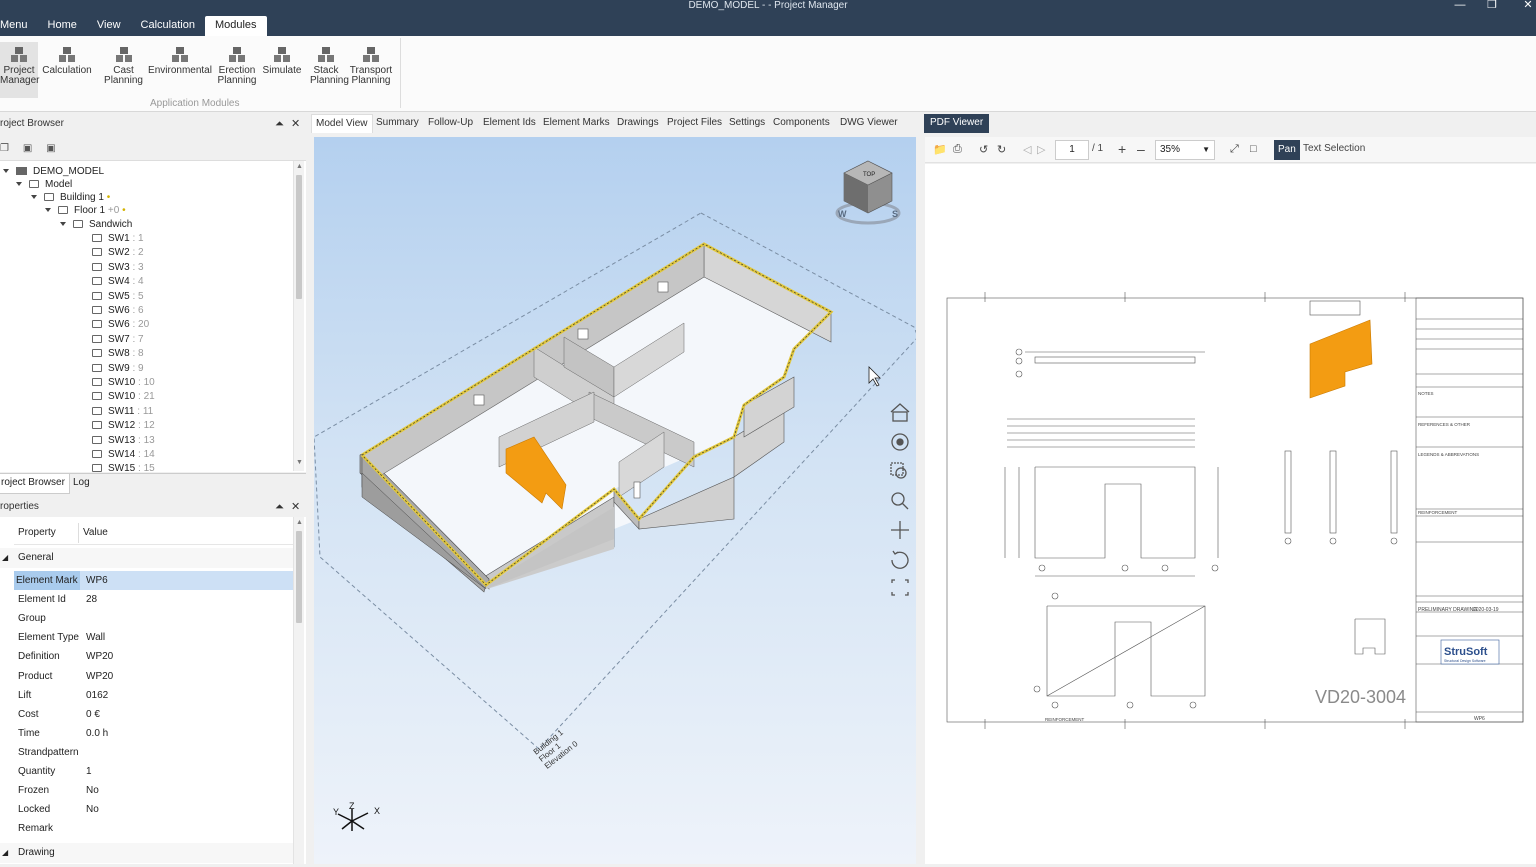  I want to click on property-row: Group, so click(153, 618).